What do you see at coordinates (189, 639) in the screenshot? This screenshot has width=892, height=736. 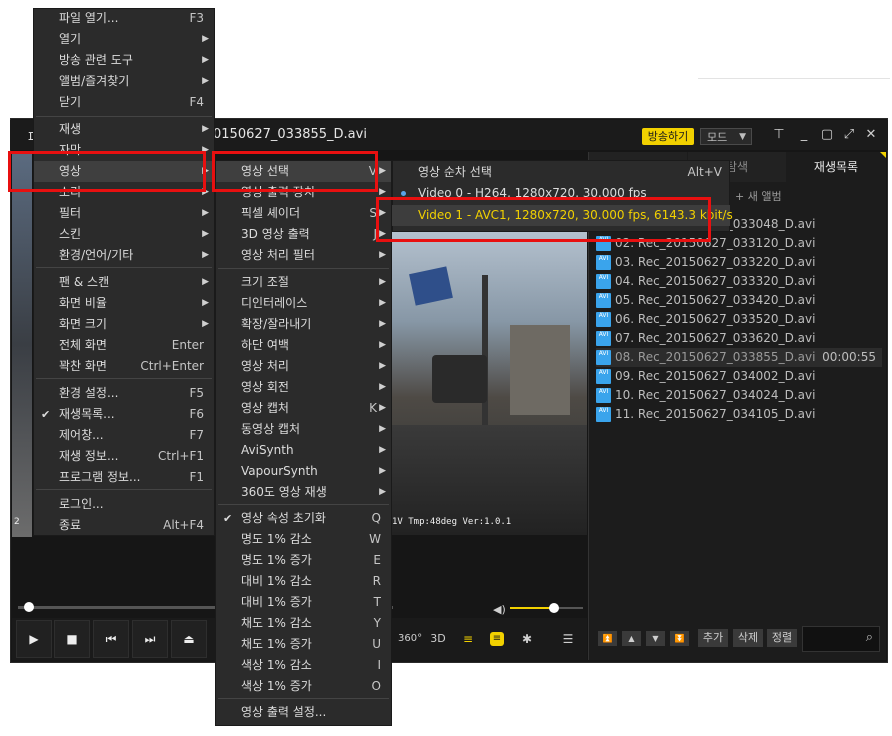 I see `eject-button: ⏏` at bounding box center [189, 639].